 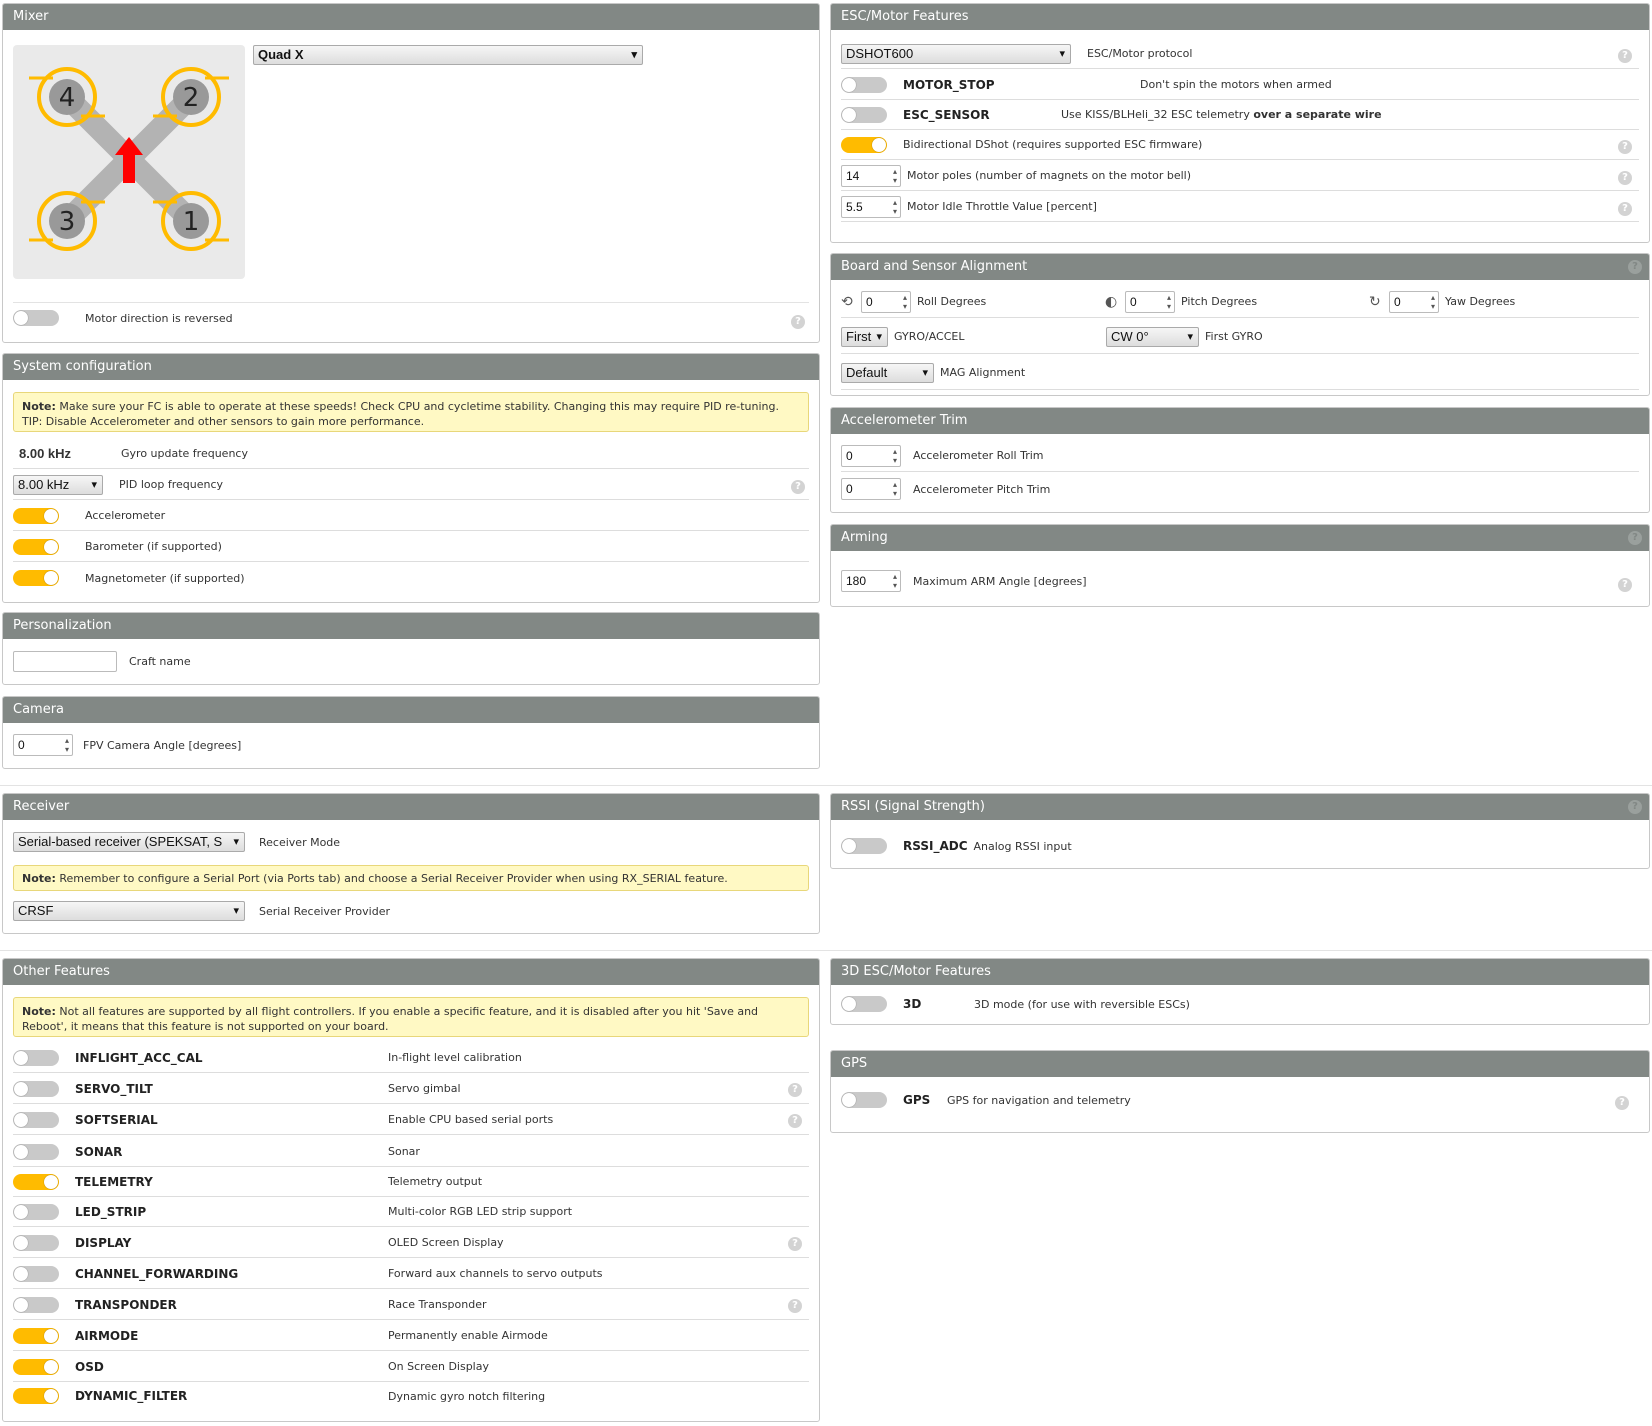 What do you see at coordinates (65, 661) in the screenshot?
I see `craft-name-input` at bounding box center [65, 661].